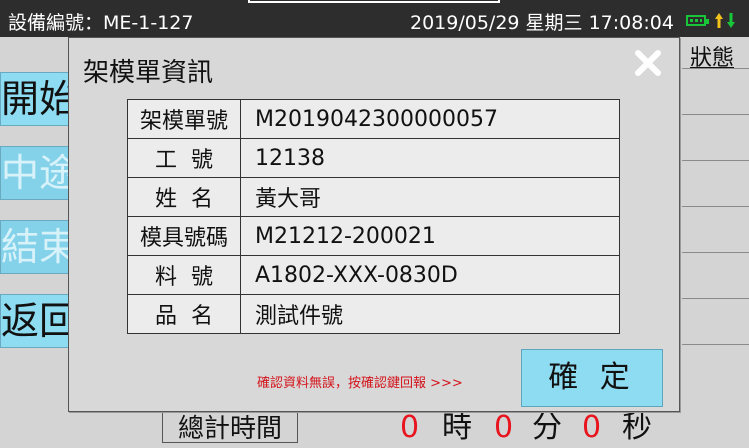 This screenshot has width=749, height=448. Describe the element at coordinates (184, 158) in the screenshot. I see `row-key: 工 號` at that location.